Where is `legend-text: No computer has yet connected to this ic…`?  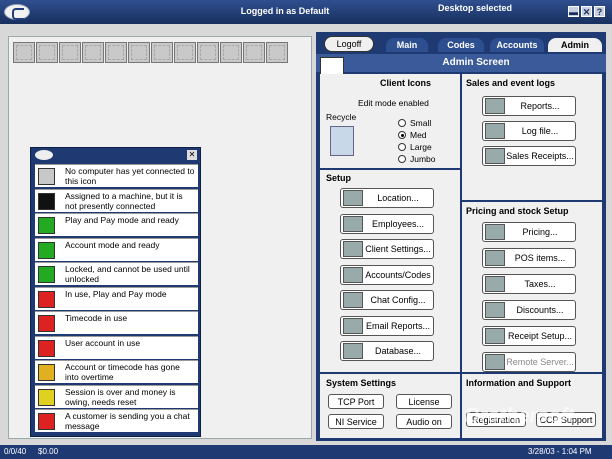 legend-text: No computer has yet connected to this ic… is located at coordinates (130, 176).